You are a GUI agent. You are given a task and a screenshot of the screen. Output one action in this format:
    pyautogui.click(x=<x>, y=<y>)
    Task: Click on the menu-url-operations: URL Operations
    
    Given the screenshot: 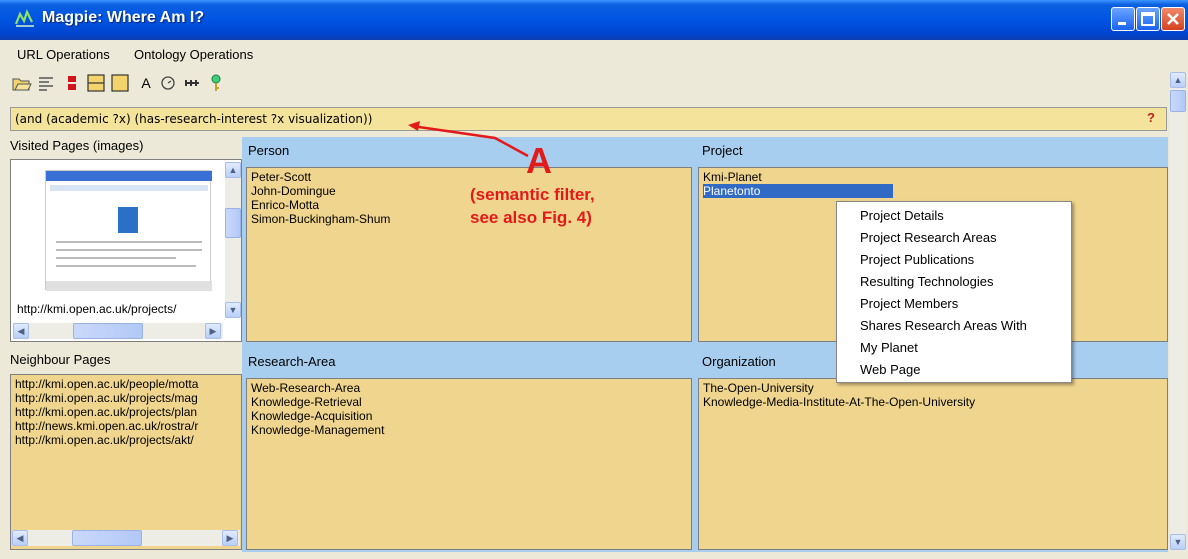 What is the action you would take?
    pyautogui.click(x=63, y=54)
    